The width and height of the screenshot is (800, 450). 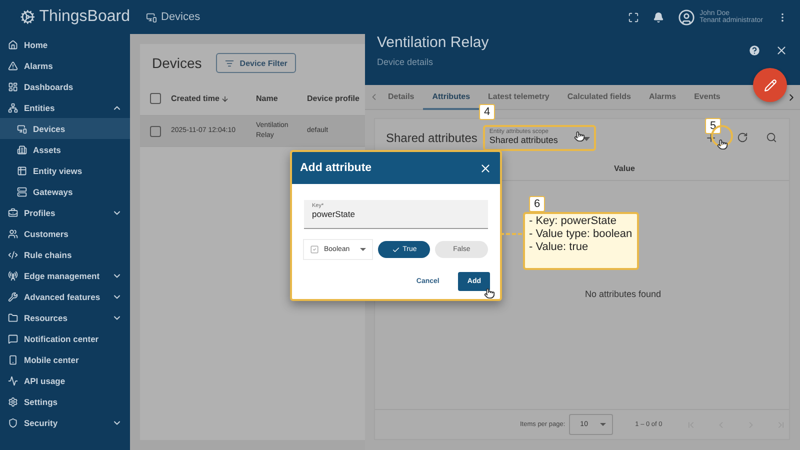 What do you see at coordinates (581, 235) in the screenshot?
I see `callout-line: - Value type: boolean` at bounding box center [581, 235].